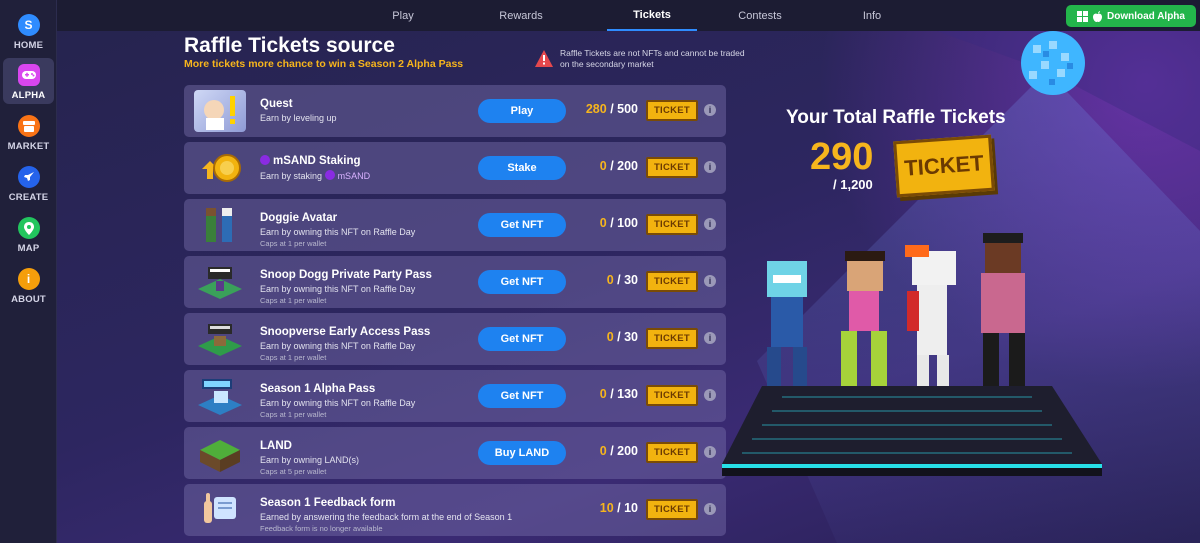 The image size is (1200, 543). What do you see at coordinates (944, 166) in the screenshot?
I see `ticket-icon: TICKET` at bounding box center [944, 166].